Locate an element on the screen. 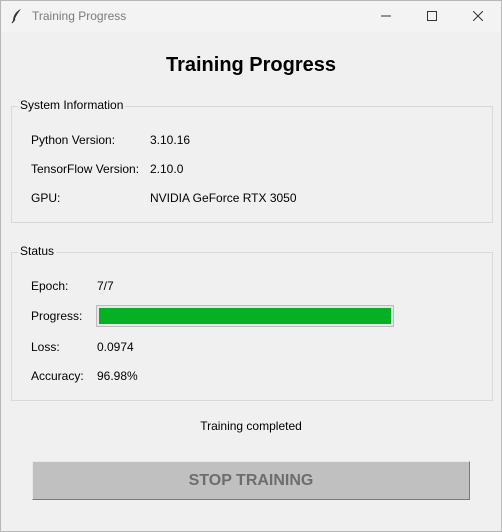  python-version-label: Python Version: is located at coordinates (73, 140).